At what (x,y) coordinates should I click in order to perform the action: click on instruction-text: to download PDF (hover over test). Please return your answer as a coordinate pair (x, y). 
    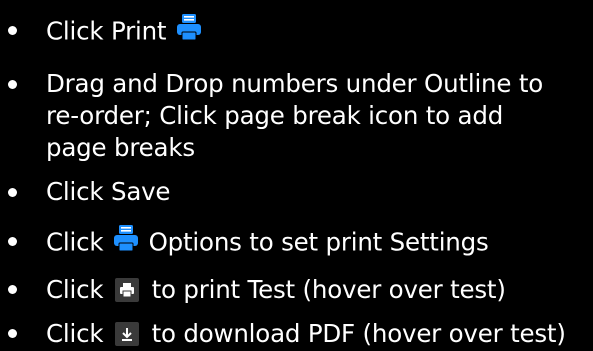
    Looking at the image, I should click on (358, 333).